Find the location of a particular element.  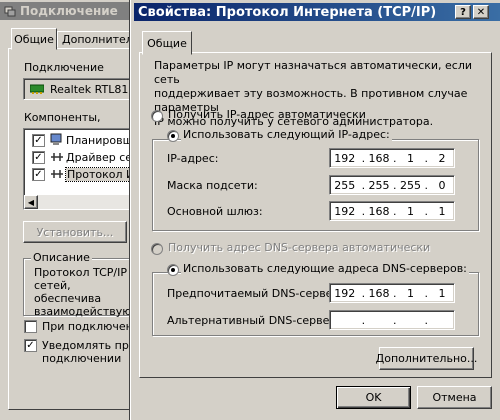

ip-auto-radio is located at coordinates (157, 116).